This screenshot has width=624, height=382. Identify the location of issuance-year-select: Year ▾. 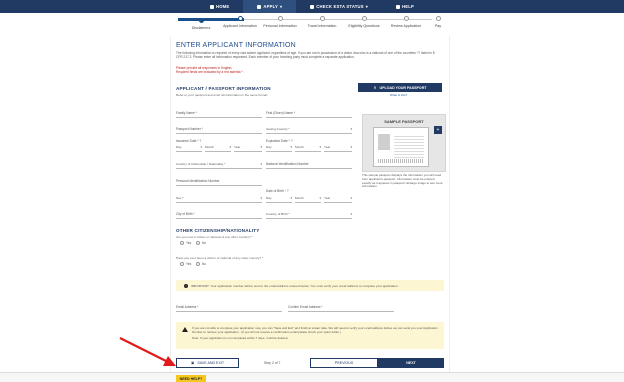
(248, 148).